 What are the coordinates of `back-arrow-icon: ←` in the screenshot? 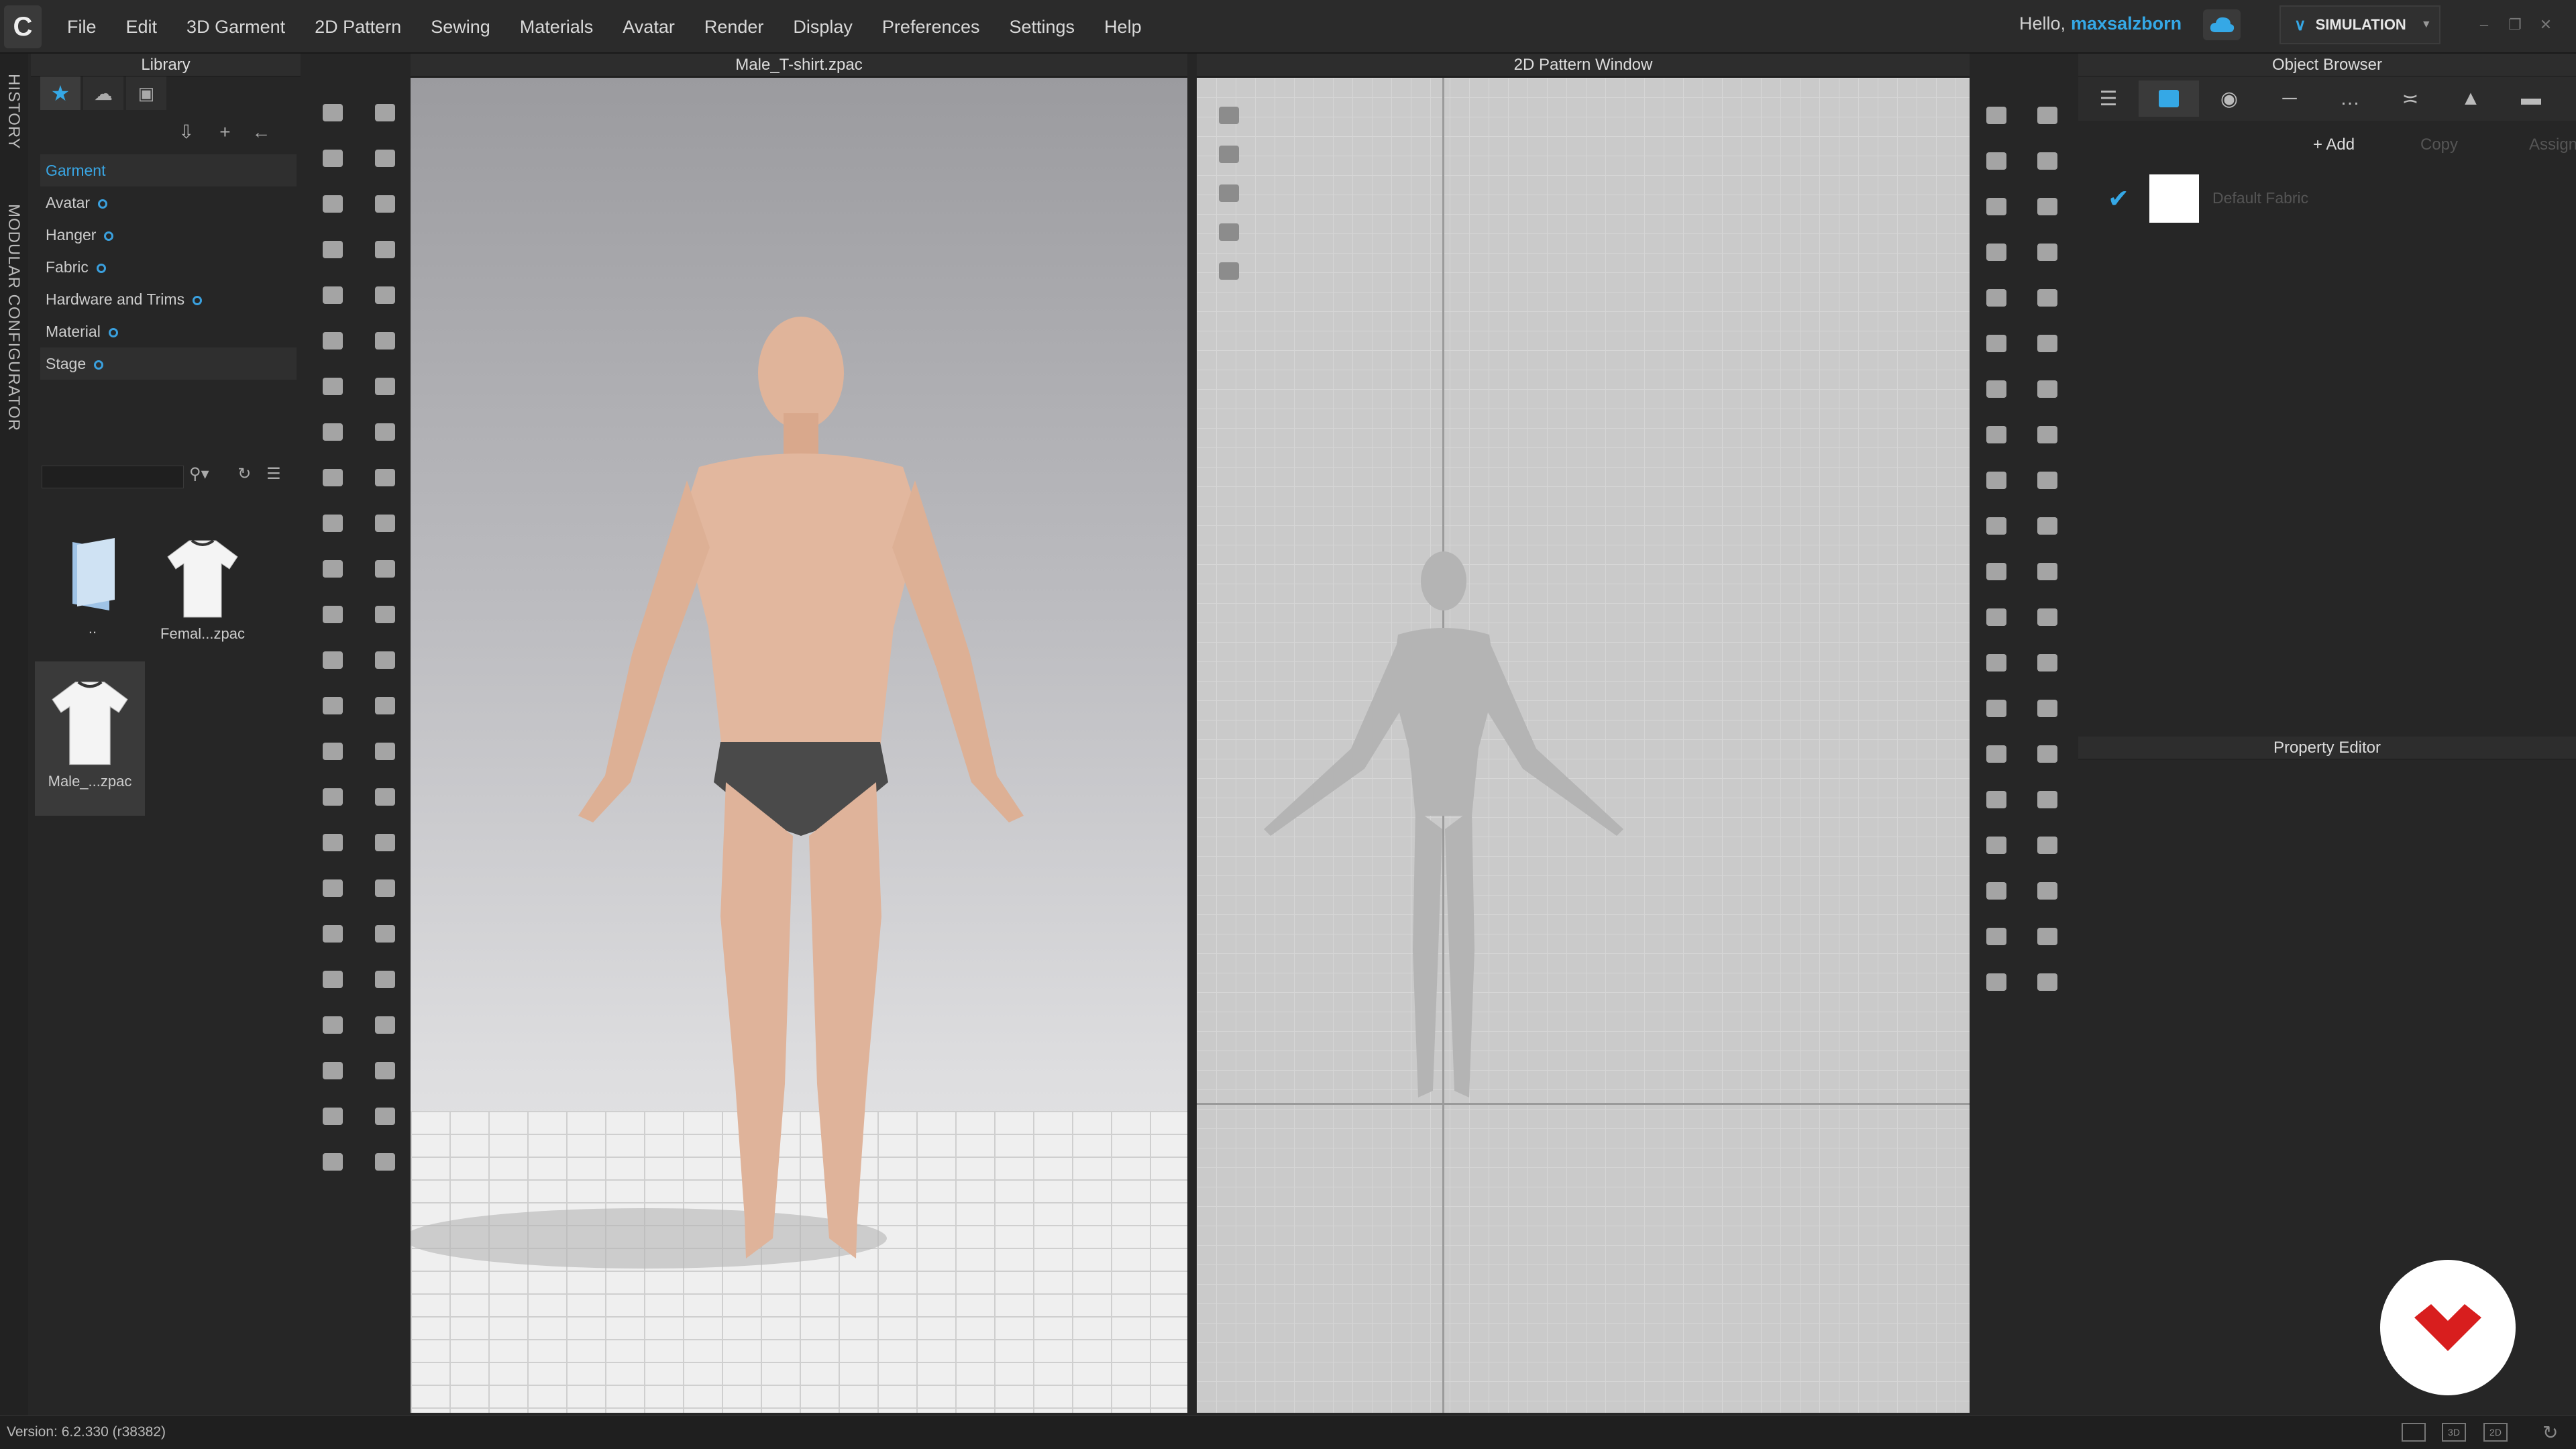 It's located at (261, 131).